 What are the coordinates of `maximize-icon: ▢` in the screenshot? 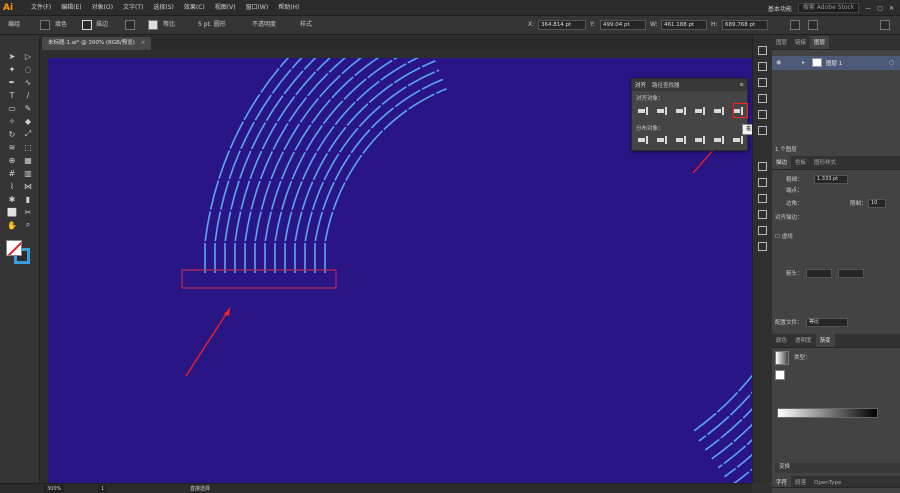 It's located at (880, 8).